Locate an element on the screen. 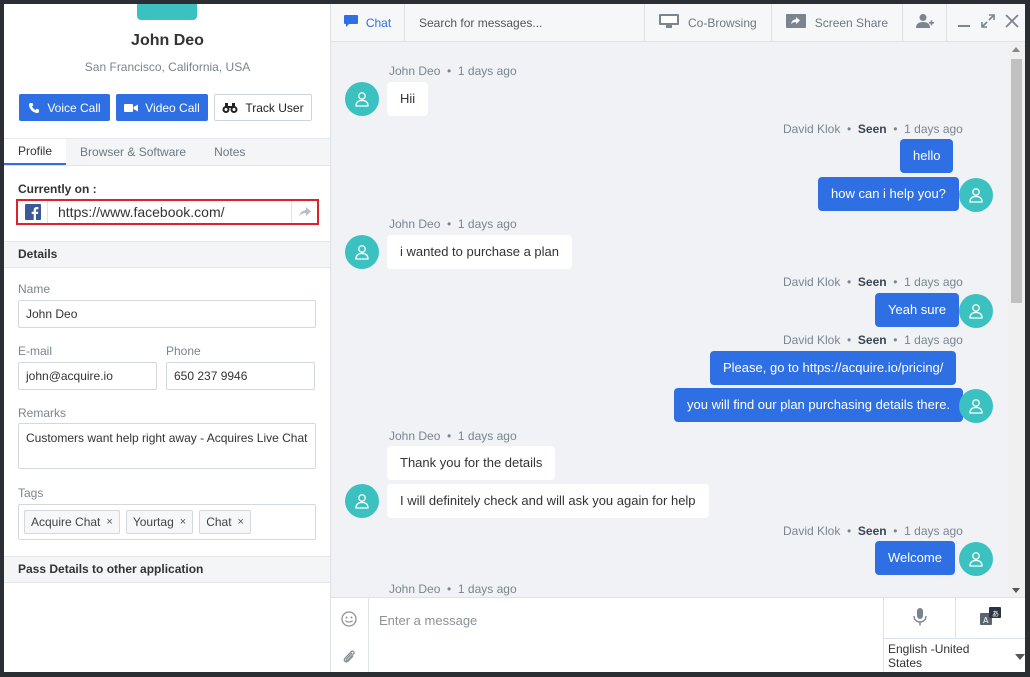 Image resolution: width=1030 pixels, height=677 pixels. track-user-button: Track User is located at coordinates (263, 107).